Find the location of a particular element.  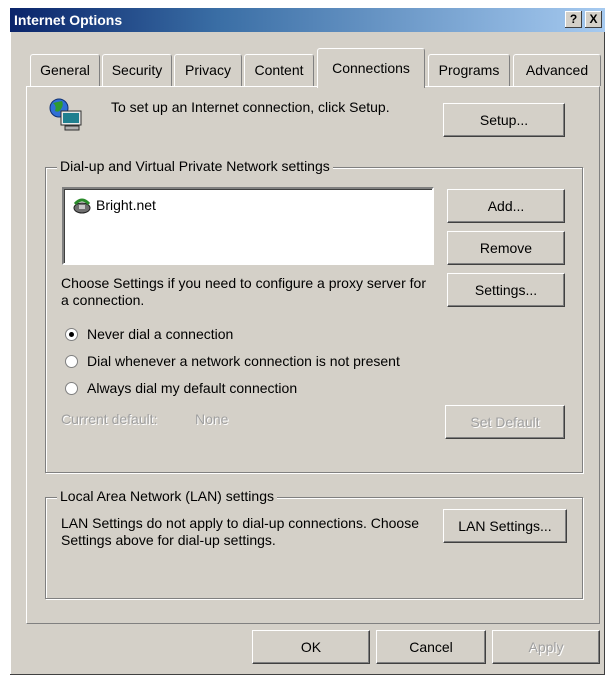

remove-button: Remove is located at coordinates (506, 248).